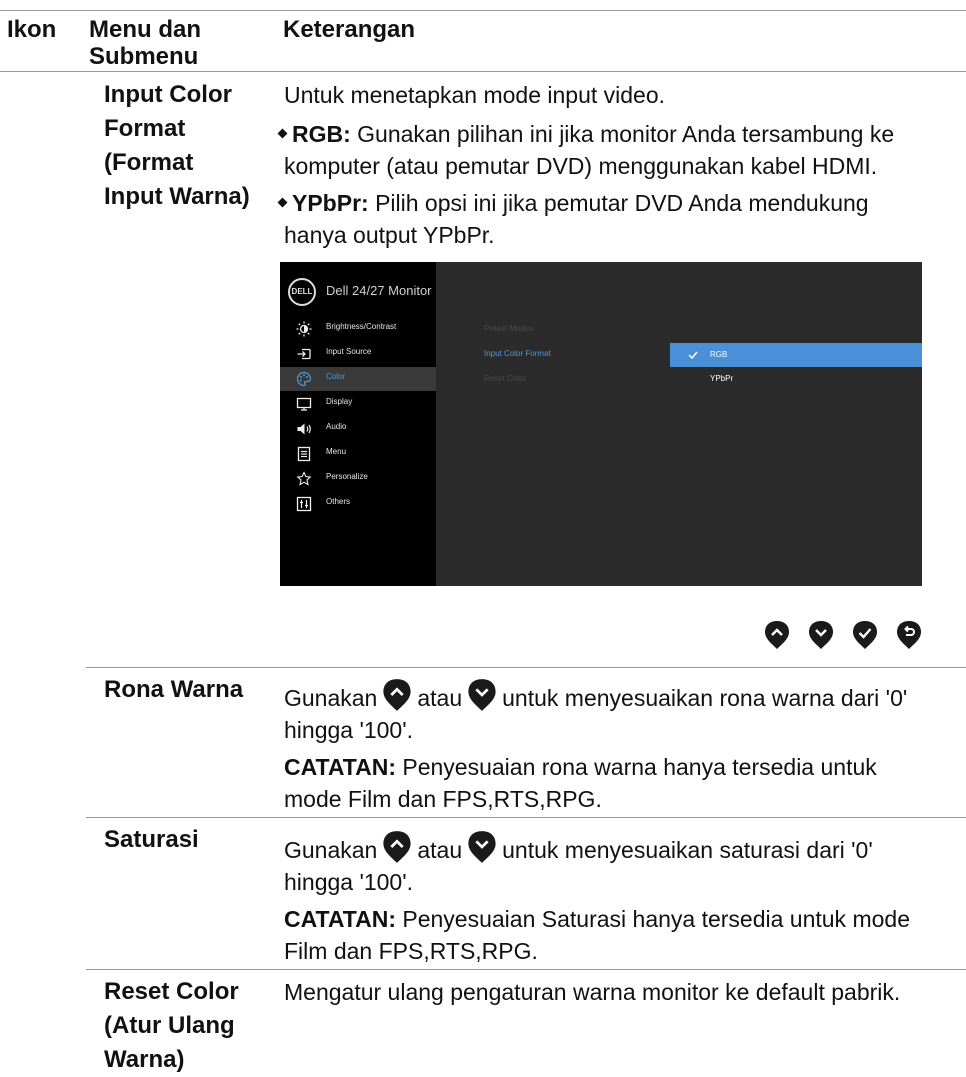 This screenshot has width=966, height=1077. What do you see at coordinates (358, 379) in the screenshot?
I see `osd-item-color: Color` at bounding box center [358, 379].